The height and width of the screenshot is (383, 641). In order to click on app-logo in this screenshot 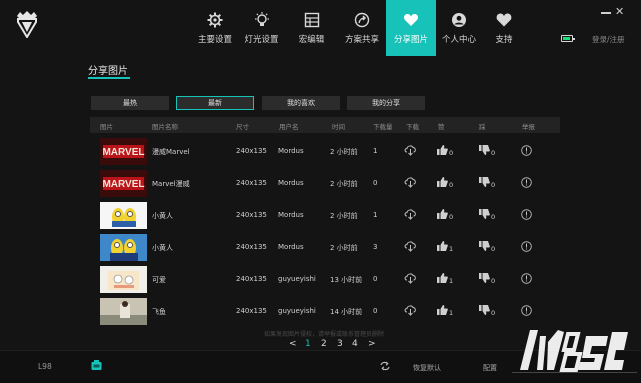, I will do `click(27, 24)`.